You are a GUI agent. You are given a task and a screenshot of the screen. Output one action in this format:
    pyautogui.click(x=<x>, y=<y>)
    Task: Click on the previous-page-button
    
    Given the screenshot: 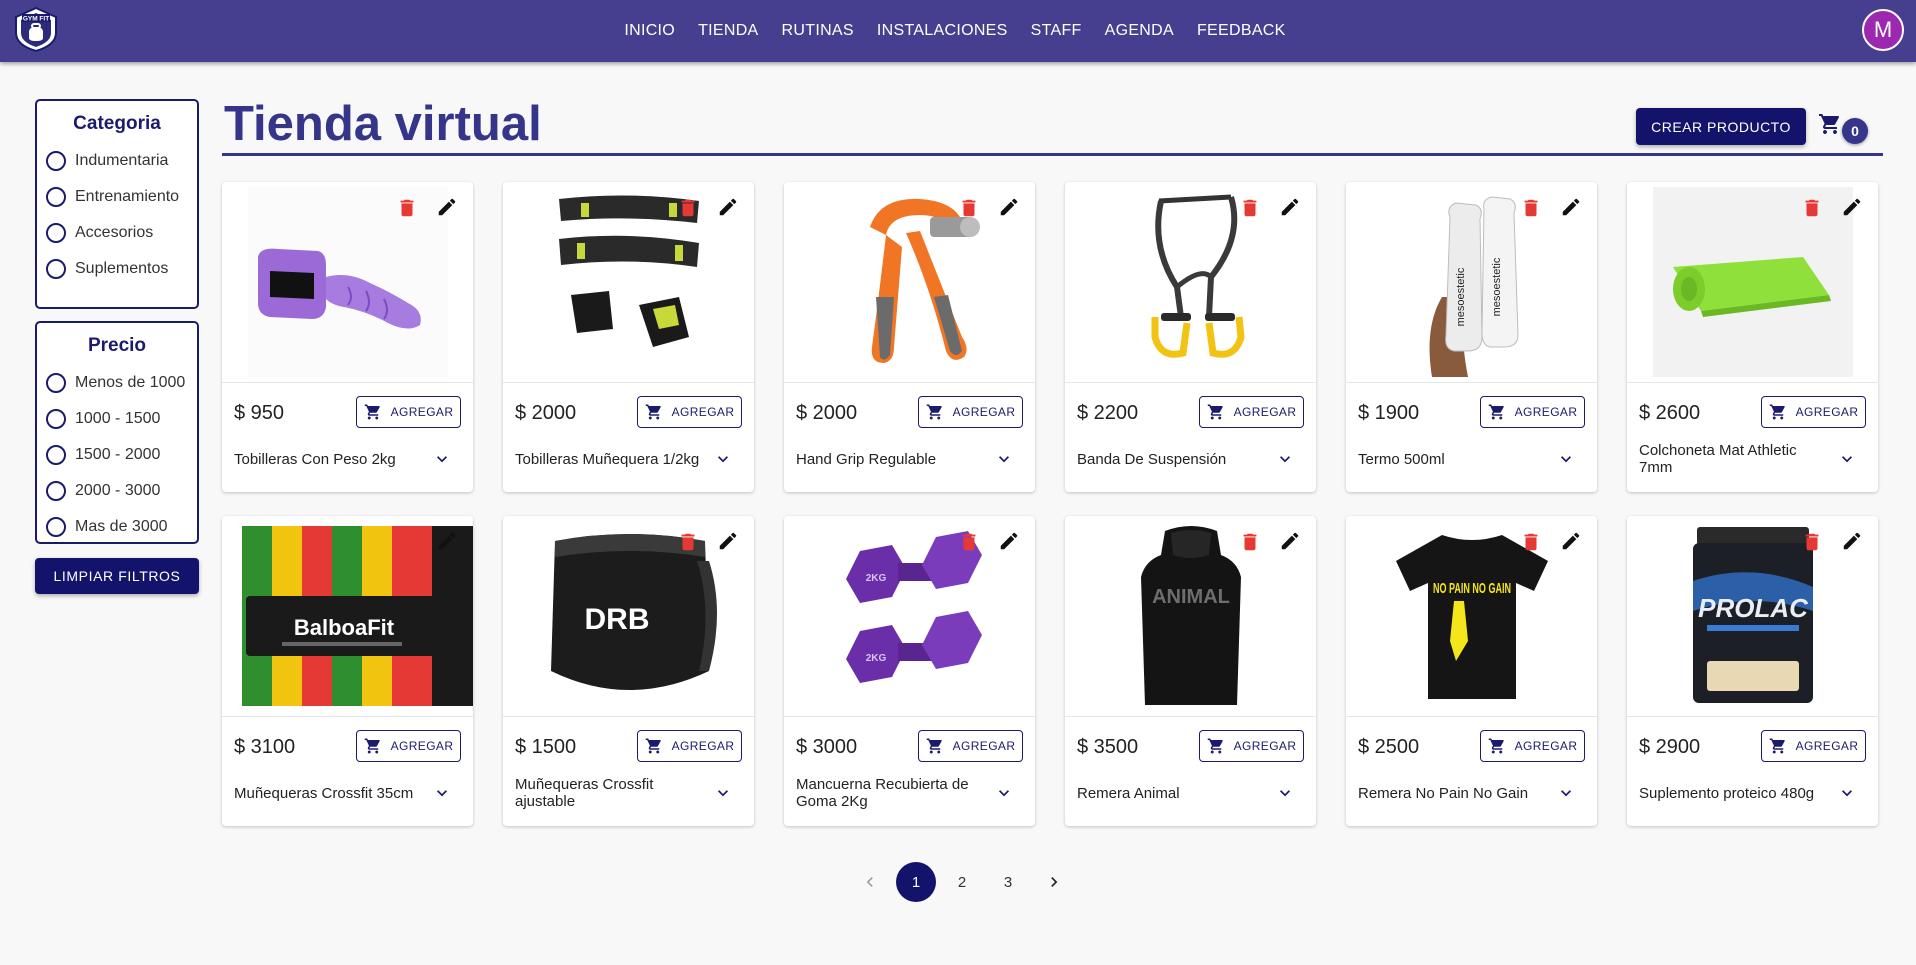 What is the action you would take?
    pyautogui.click(x=870, y=882)
    